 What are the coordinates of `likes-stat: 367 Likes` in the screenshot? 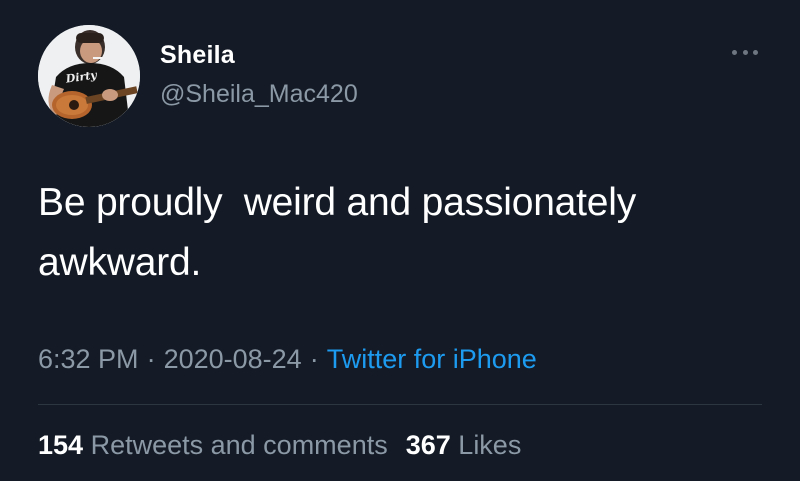 It's located at (464, 445).